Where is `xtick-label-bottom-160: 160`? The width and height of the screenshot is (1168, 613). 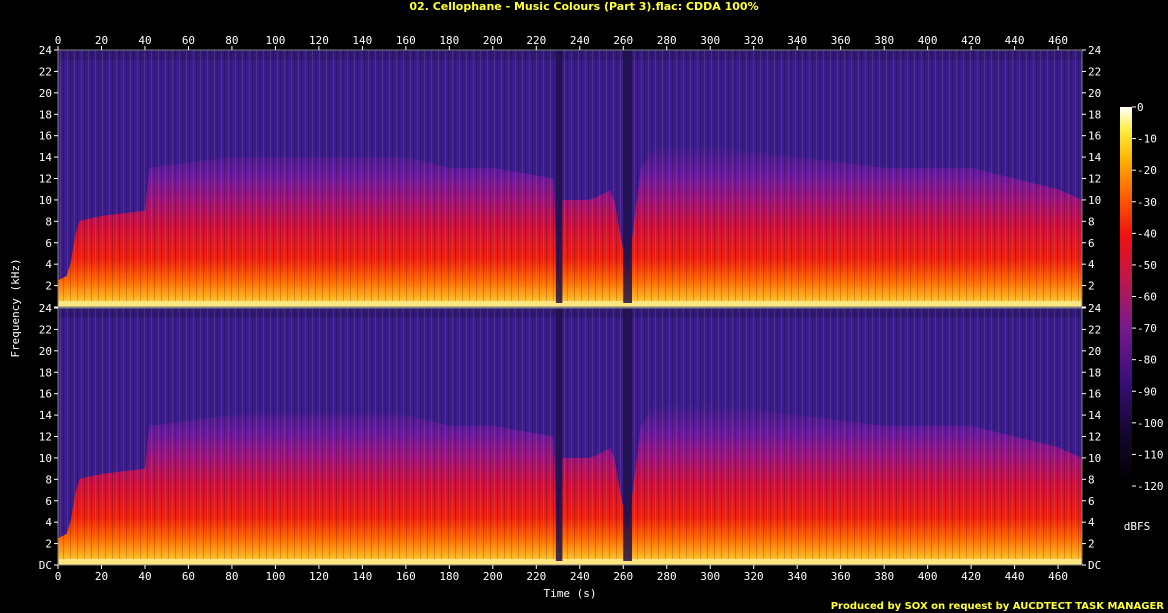
xtick-label-bottom-160: 160 is located at coordinates (406, 576).